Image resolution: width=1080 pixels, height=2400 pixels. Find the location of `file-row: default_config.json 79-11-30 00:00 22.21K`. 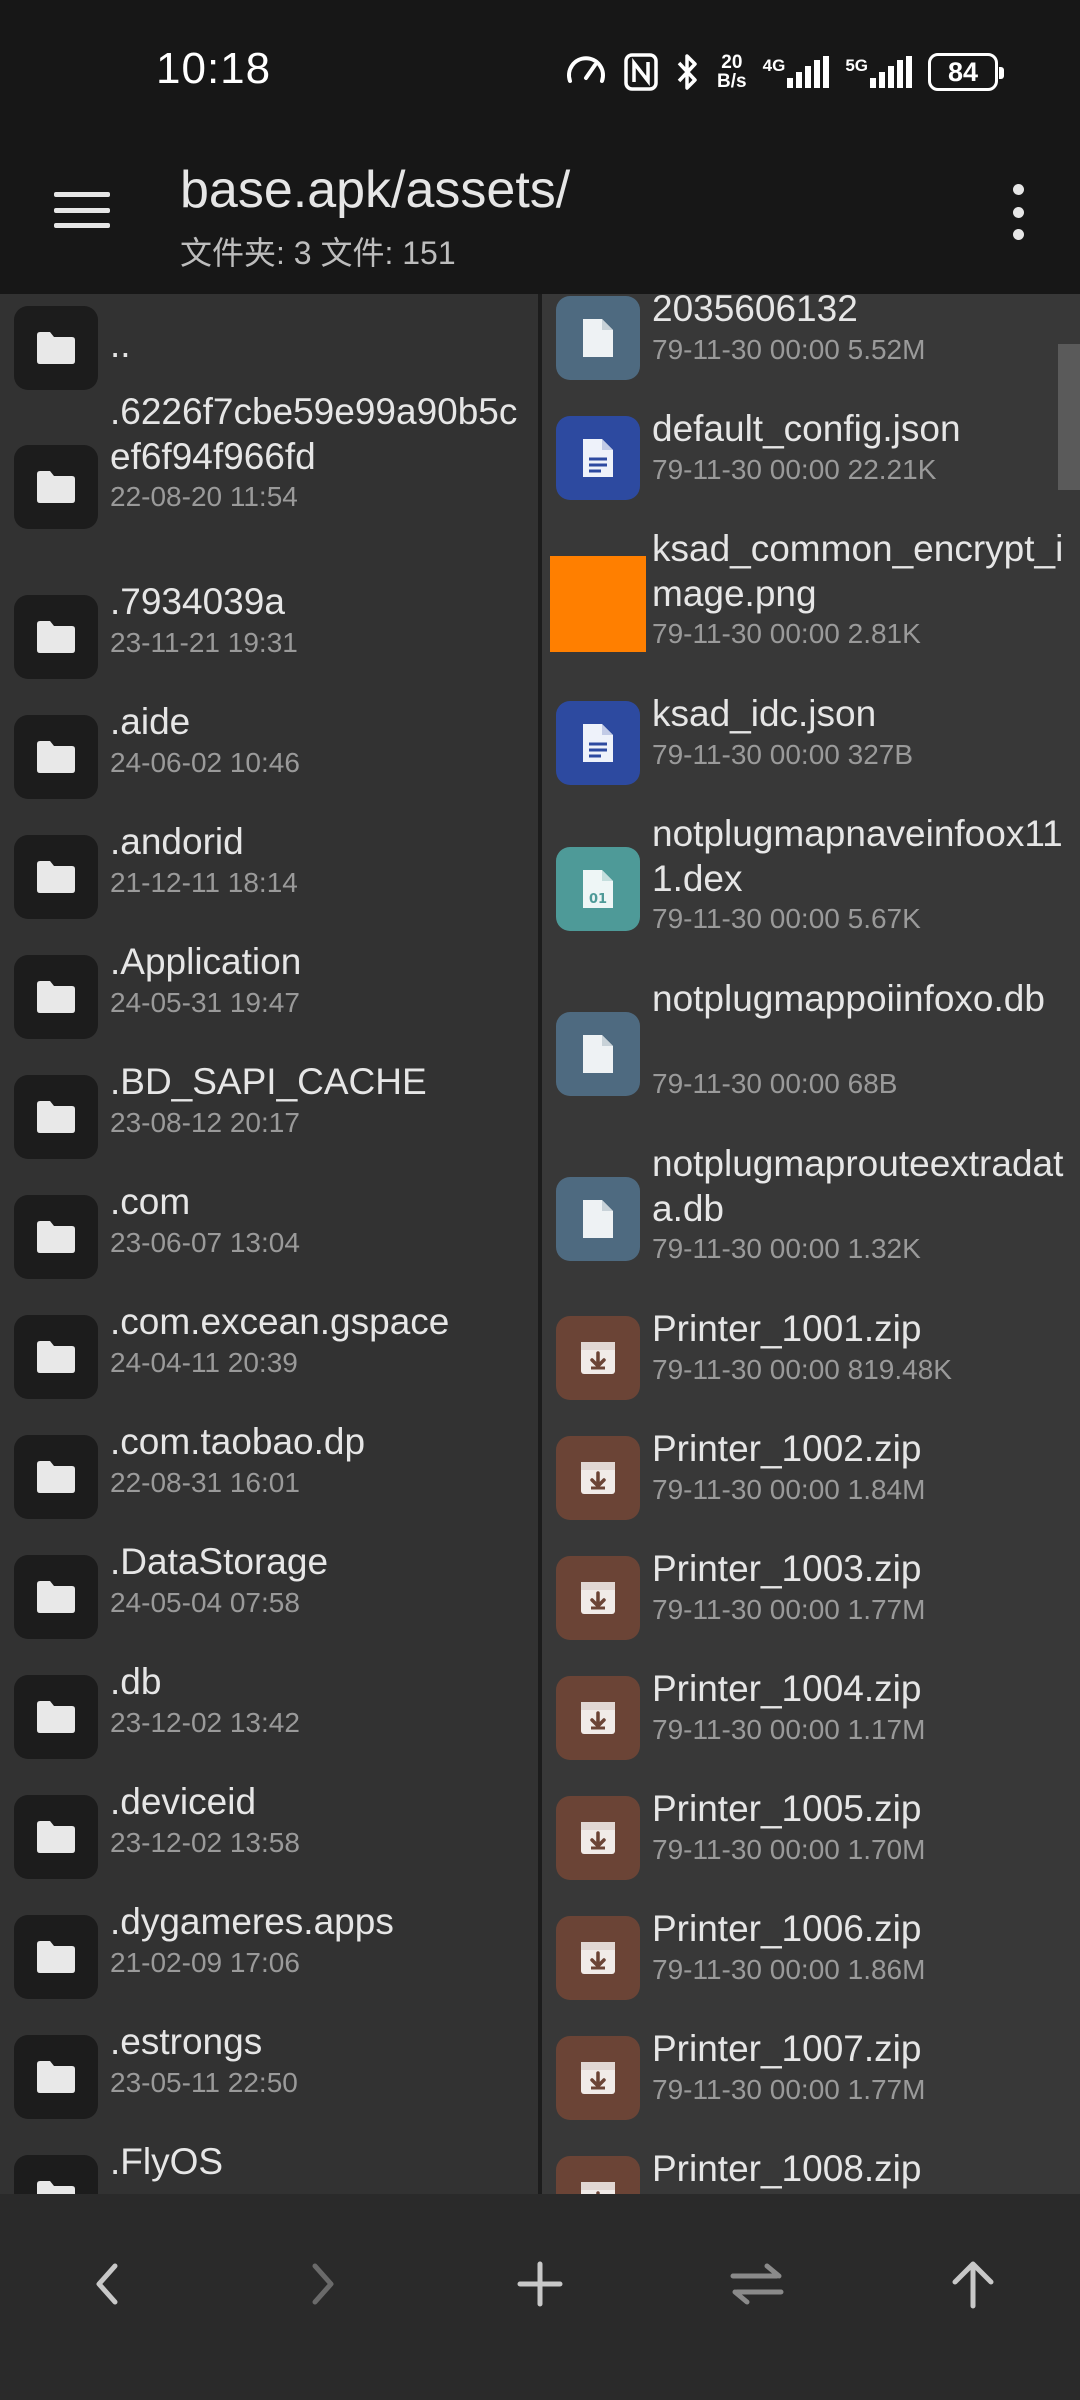

file-row: default_config.json 79-11-30 00:00 22.21K is located at coordinates (811, 461).